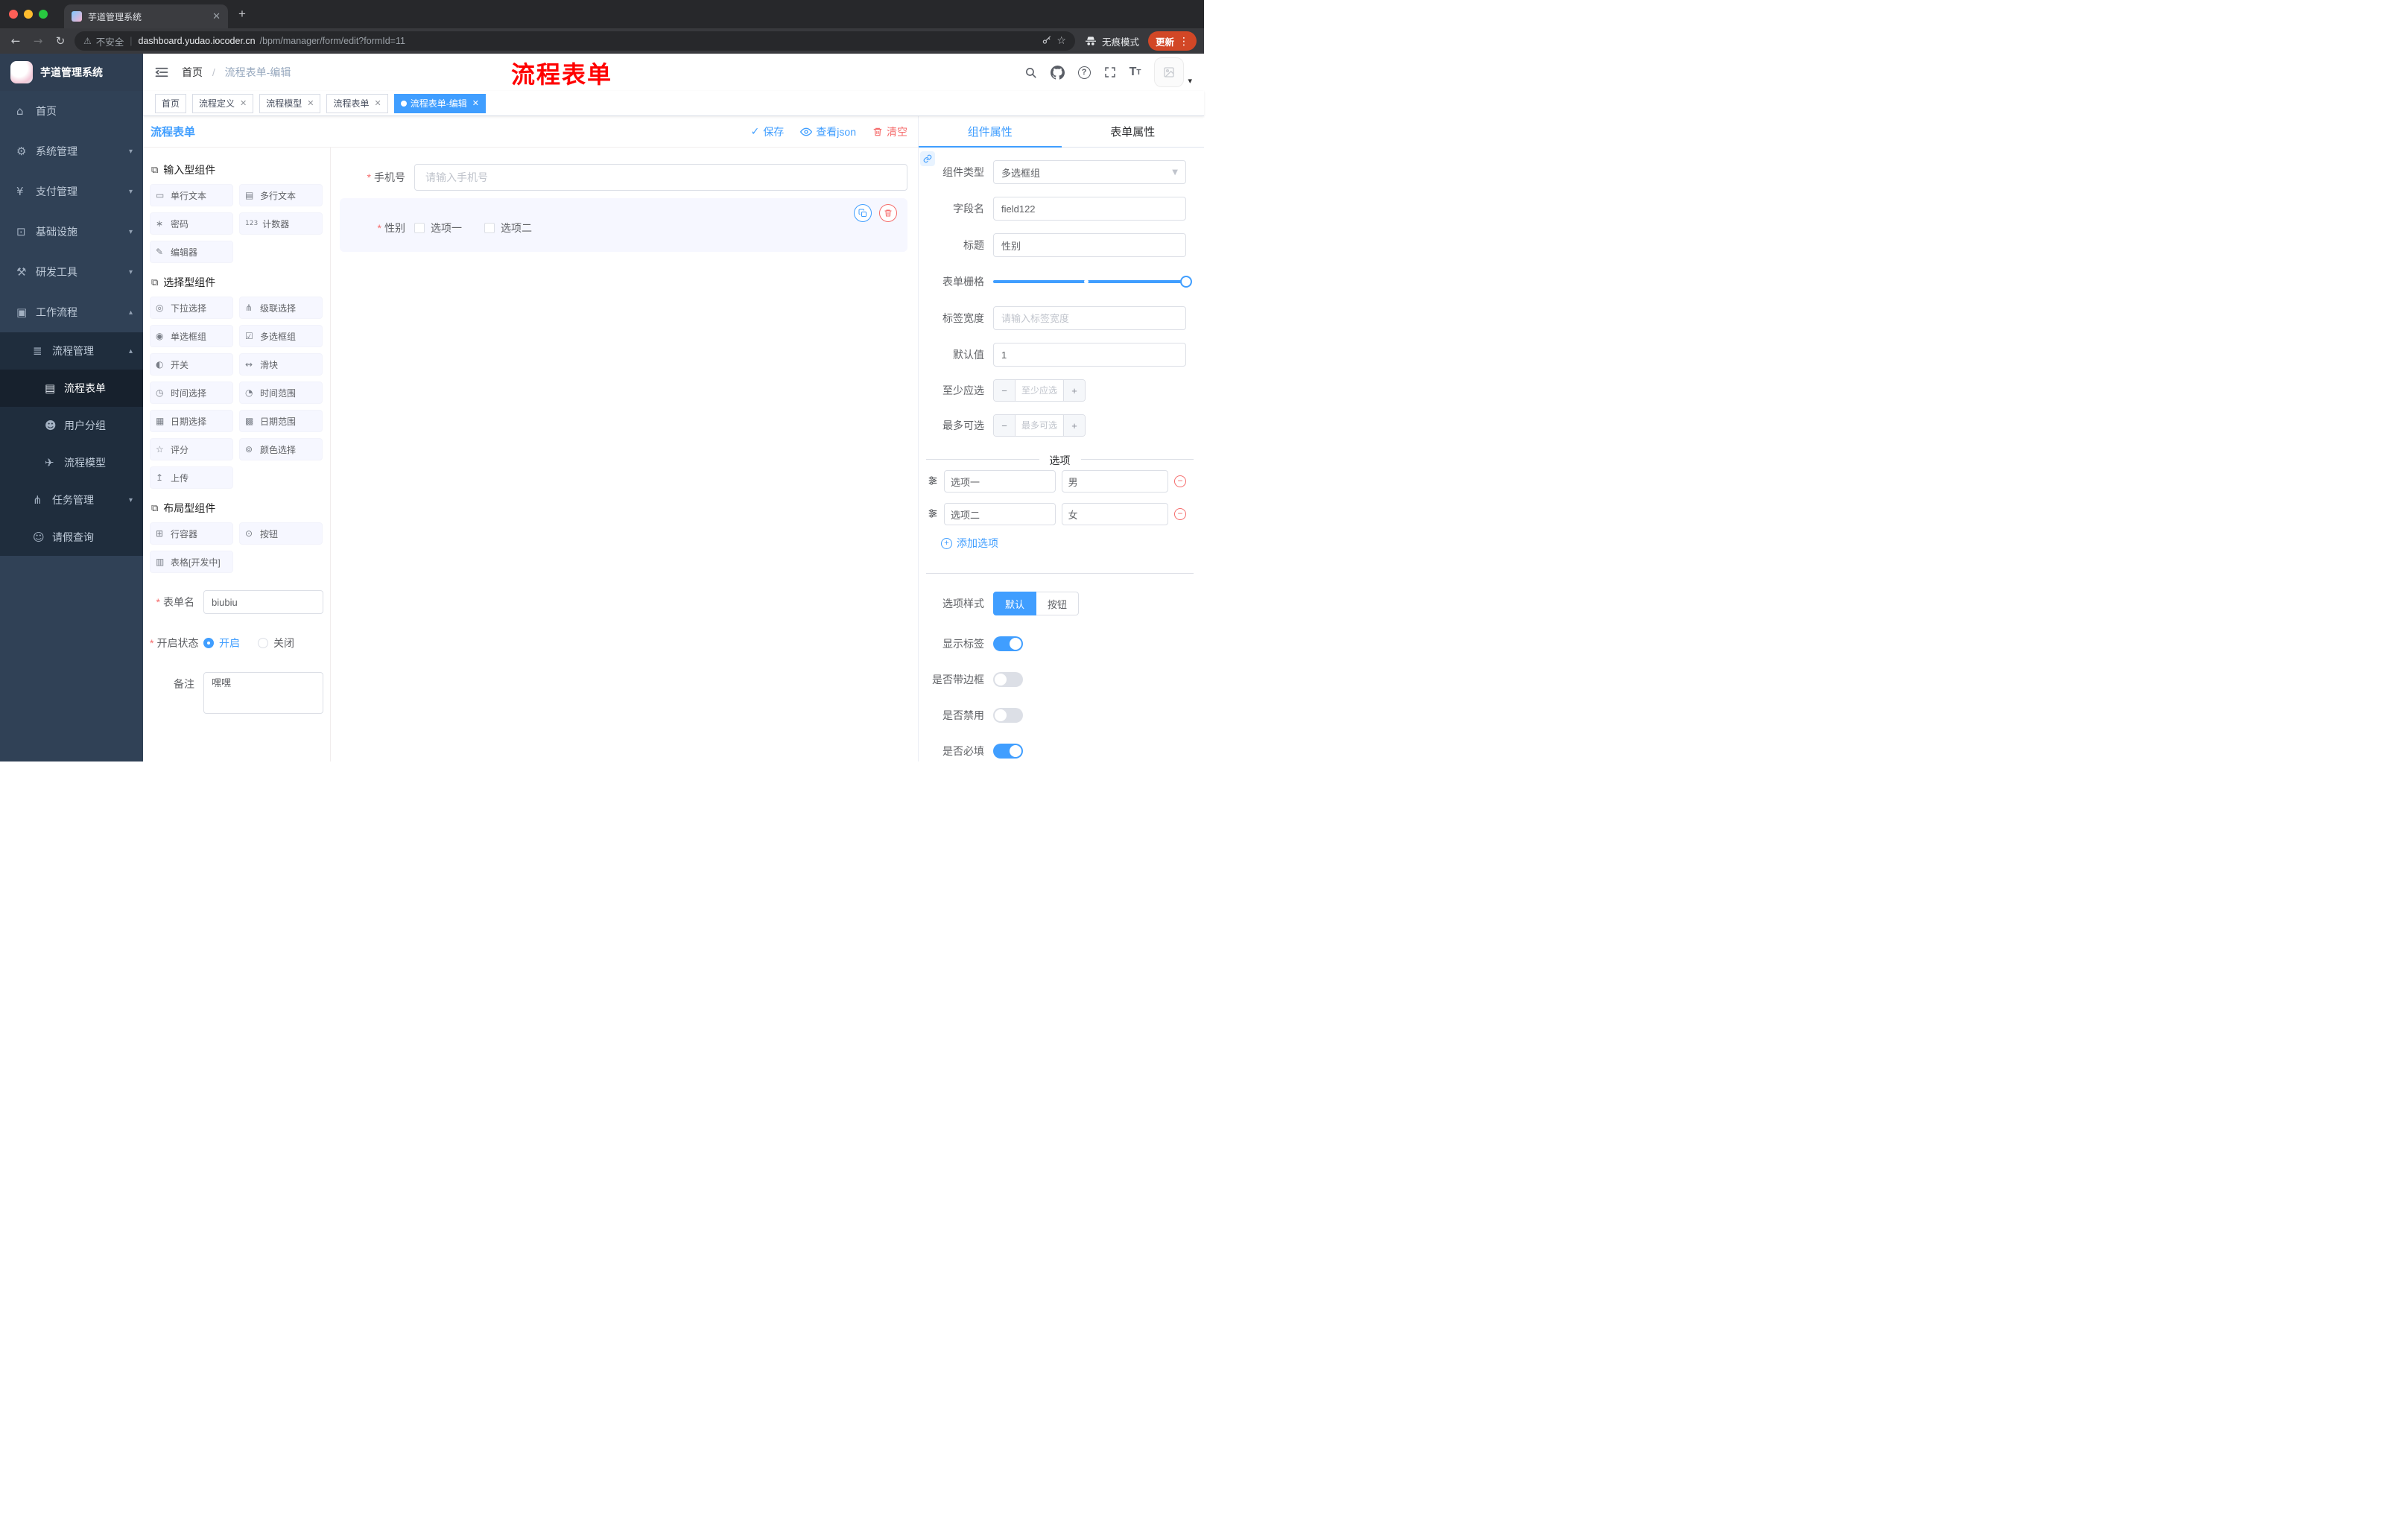  I want to click on sidebar-item-system: ⚙ 系统管理 ▾, so click(71, 151).